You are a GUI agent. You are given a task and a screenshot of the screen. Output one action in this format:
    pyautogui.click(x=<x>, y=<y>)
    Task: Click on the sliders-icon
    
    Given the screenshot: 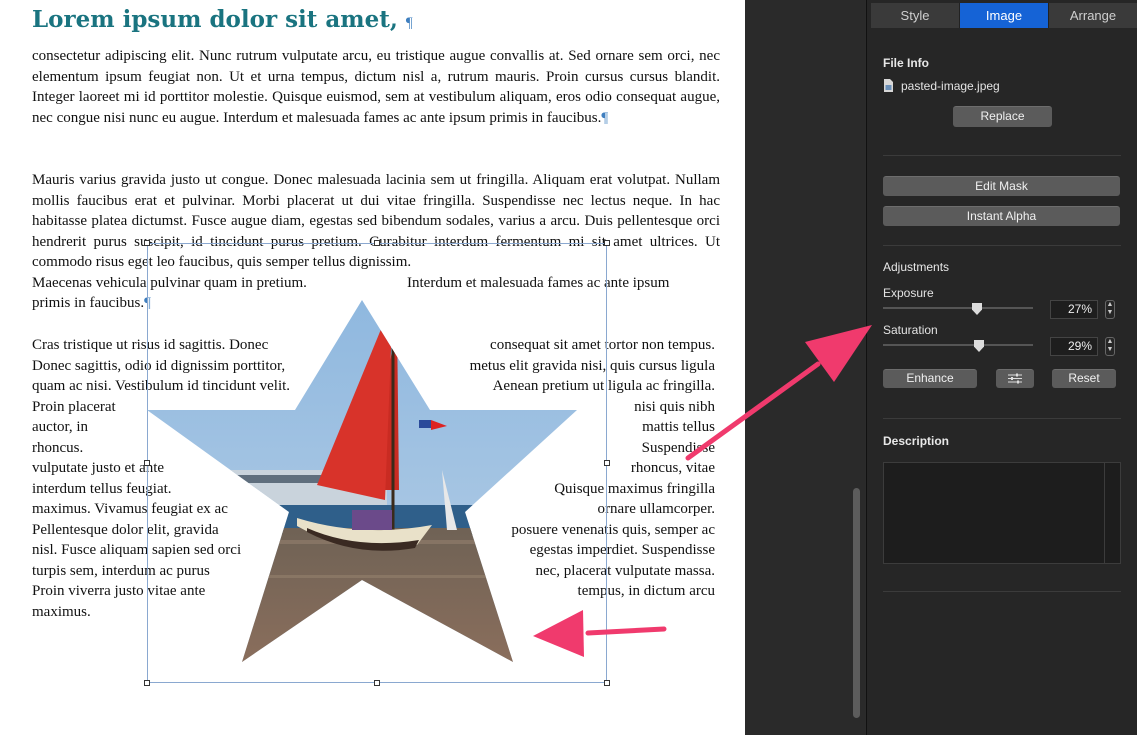 What is the action you would take?
    pyautogui.click(x=1015, y=378)
    